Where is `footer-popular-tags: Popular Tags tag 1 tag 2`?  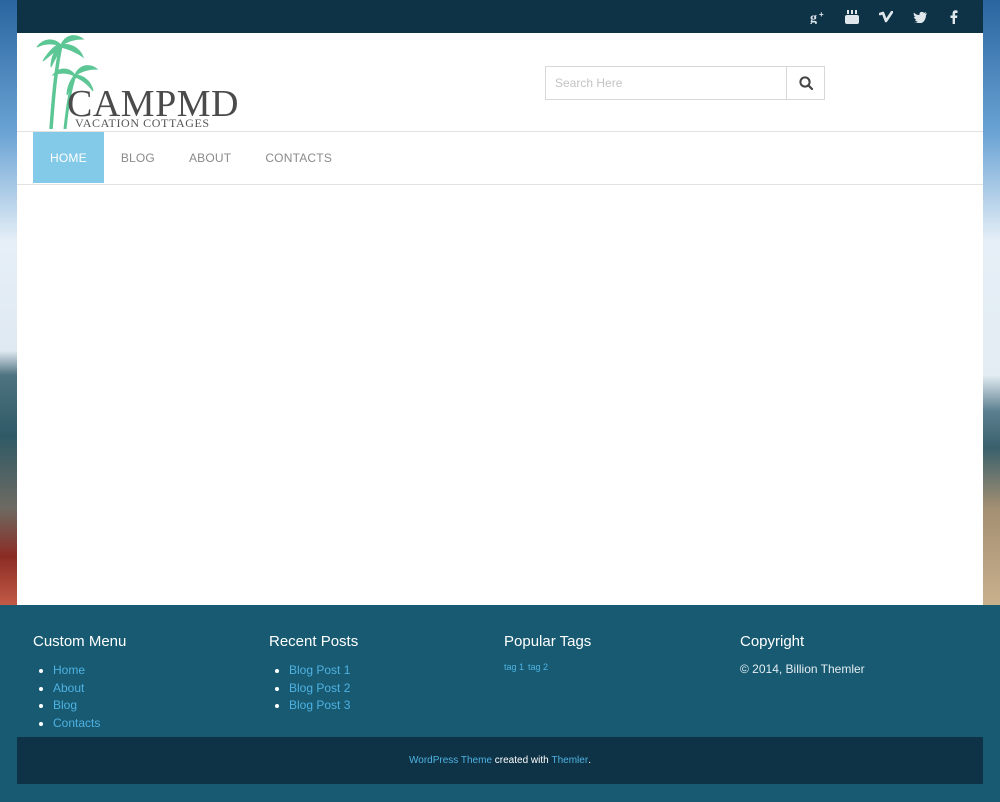 footer-popular-tags: Popular Tags tag 1 tag 2 is located at coordinates (547, 652).